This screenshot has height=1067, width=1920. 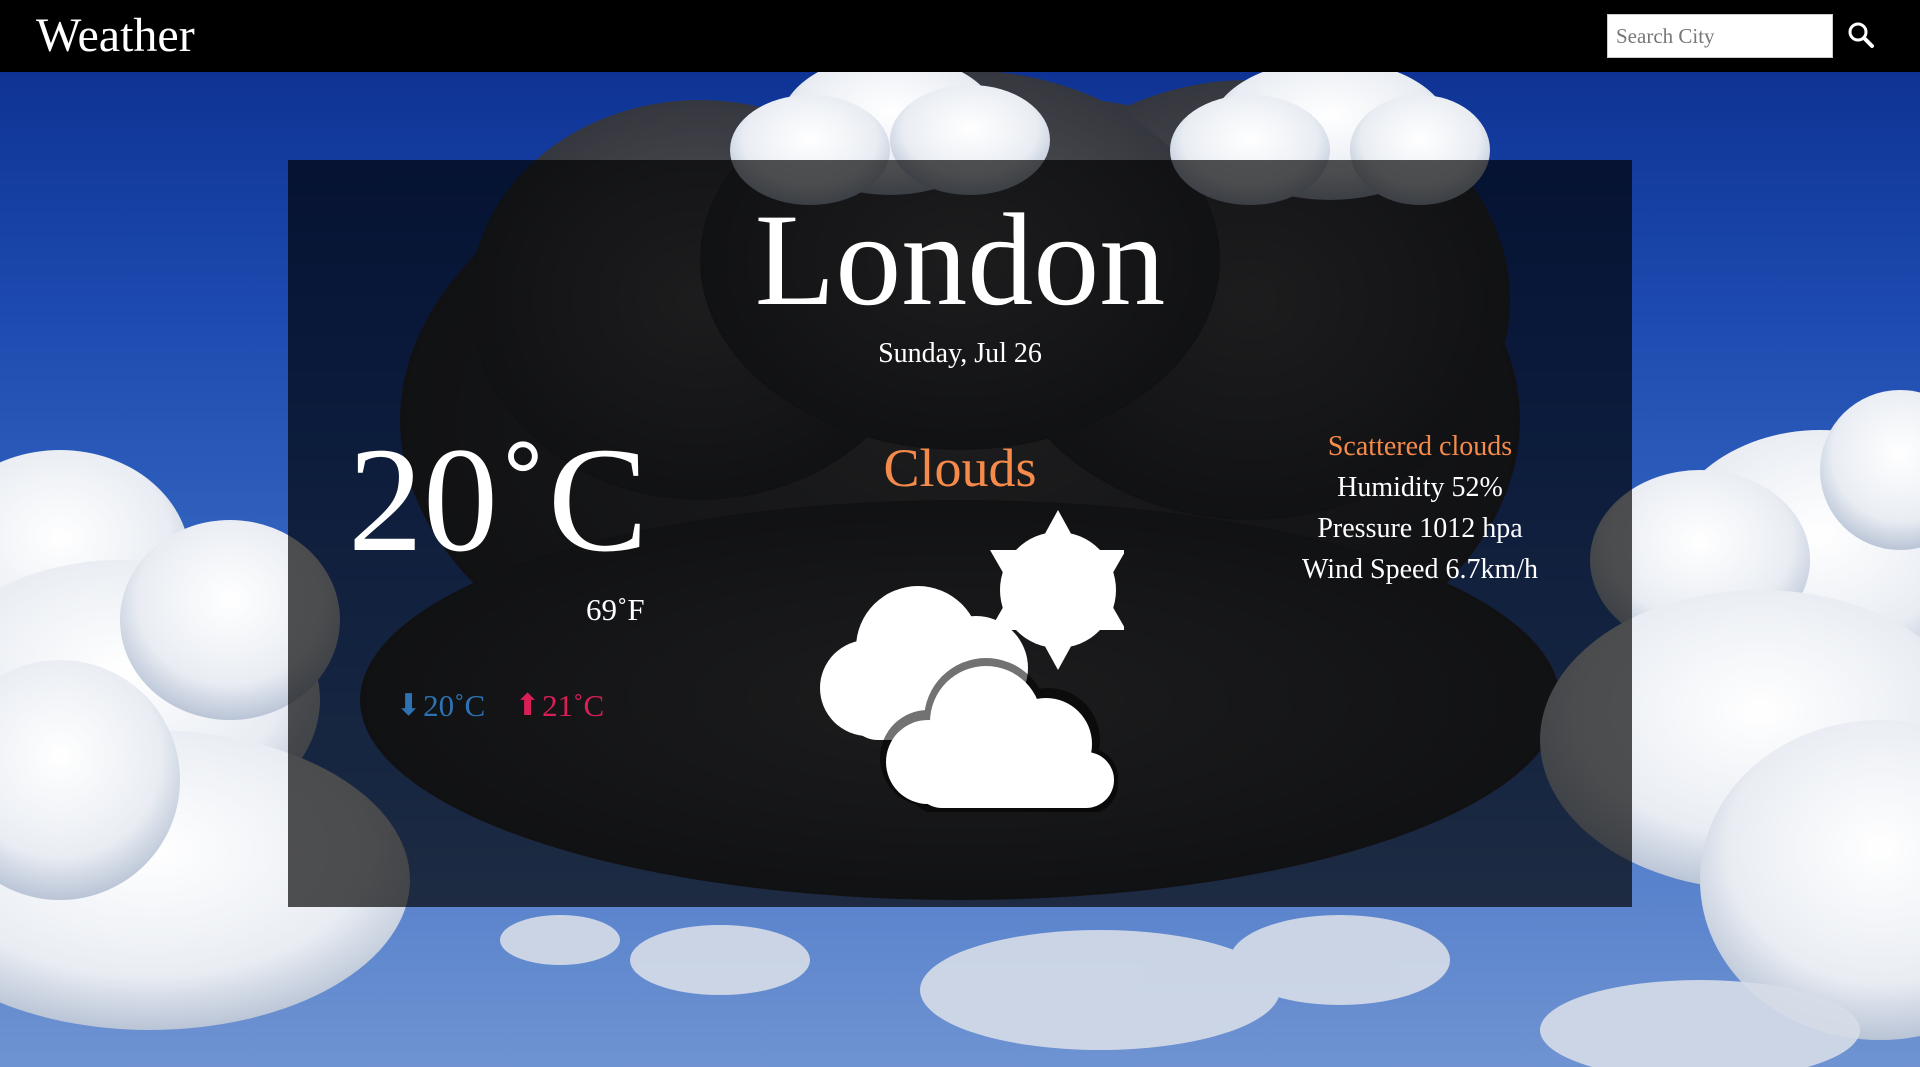 What do you see at coordinates (1420, 528) in the screenshot?
I see `pressure: Pressure 1012 hpa` at bounding box center [1420, 528].